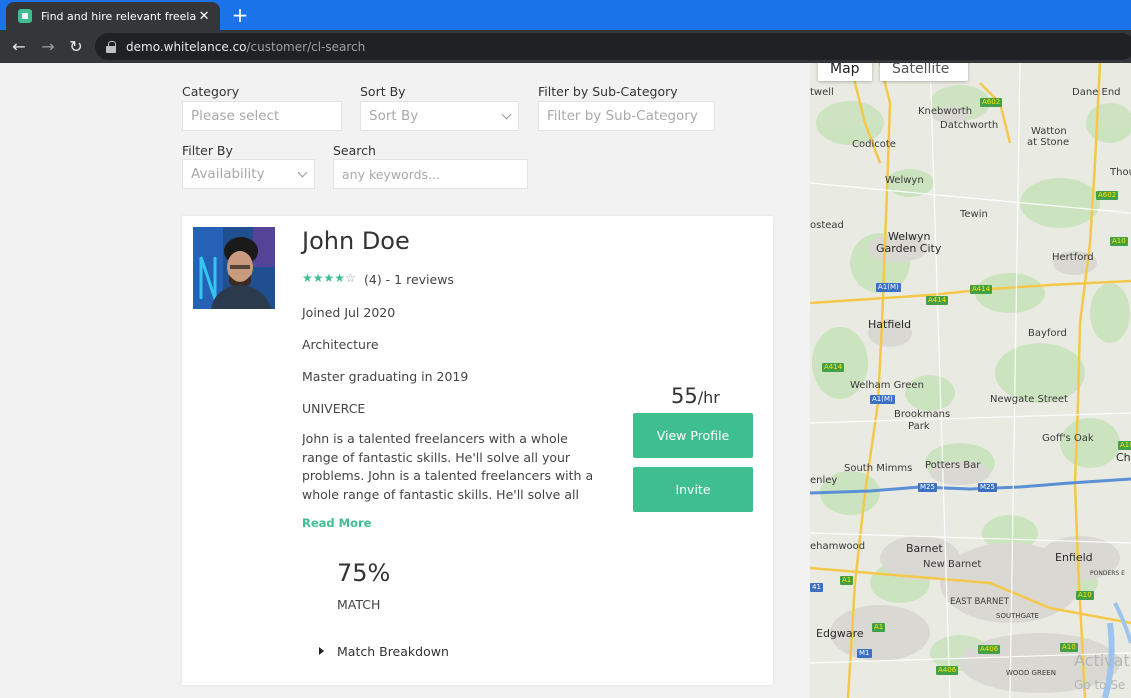 Image resolution: width=1131 pixels, height=698 pixels. Describe the element at coordinates (1047, 333) in the screenshot. I see `map-place-label: Bayford` at that location.